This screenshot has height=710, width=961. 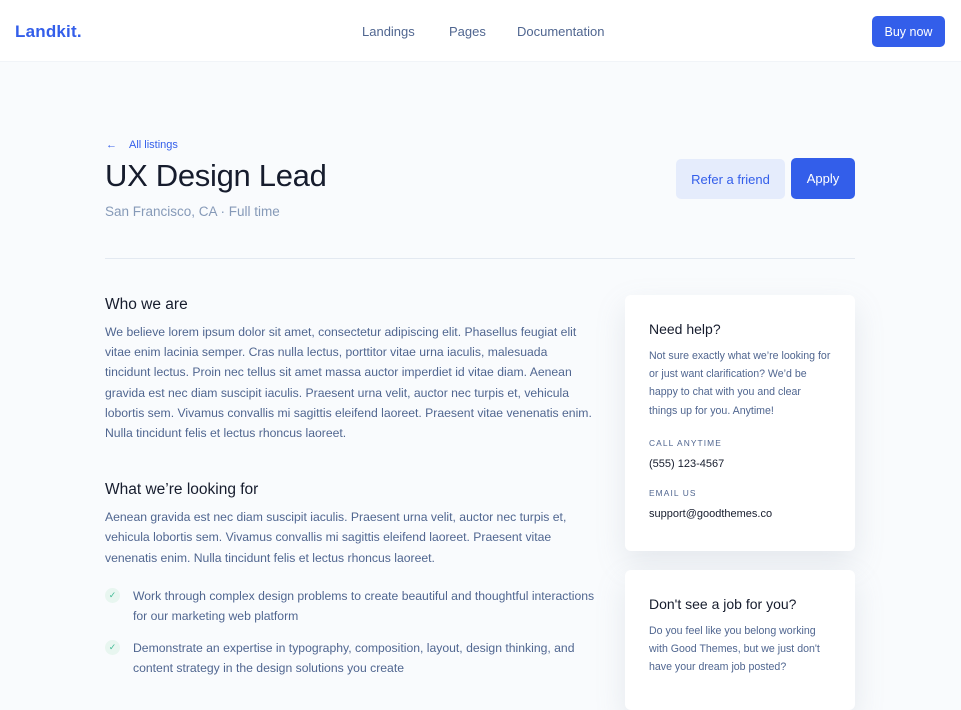 What do you see at coordinates (740, 464) in the screenshot?
I see `phone-number: (555) 123-4567` at bounding box center [740, 464].